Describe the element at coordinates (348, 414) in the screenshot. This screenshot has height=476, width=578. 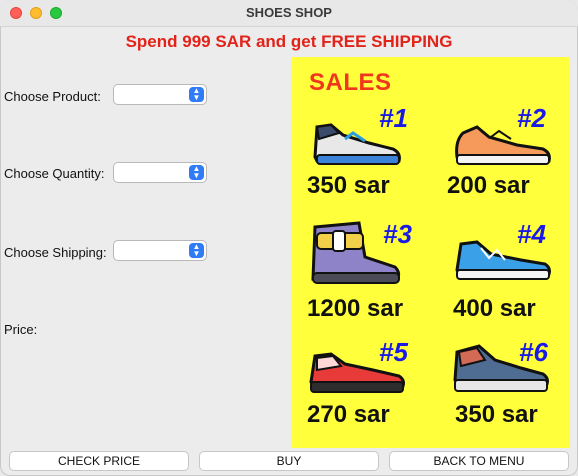
I see `item-price-5: 270 sar` at that location.